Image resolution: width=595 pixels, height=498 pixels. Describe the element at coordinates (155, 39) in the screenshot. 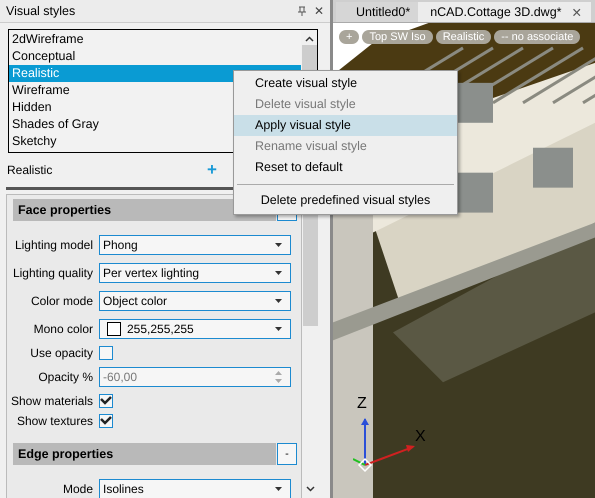

I see `style-list-item: 2dWireframe` at that location.